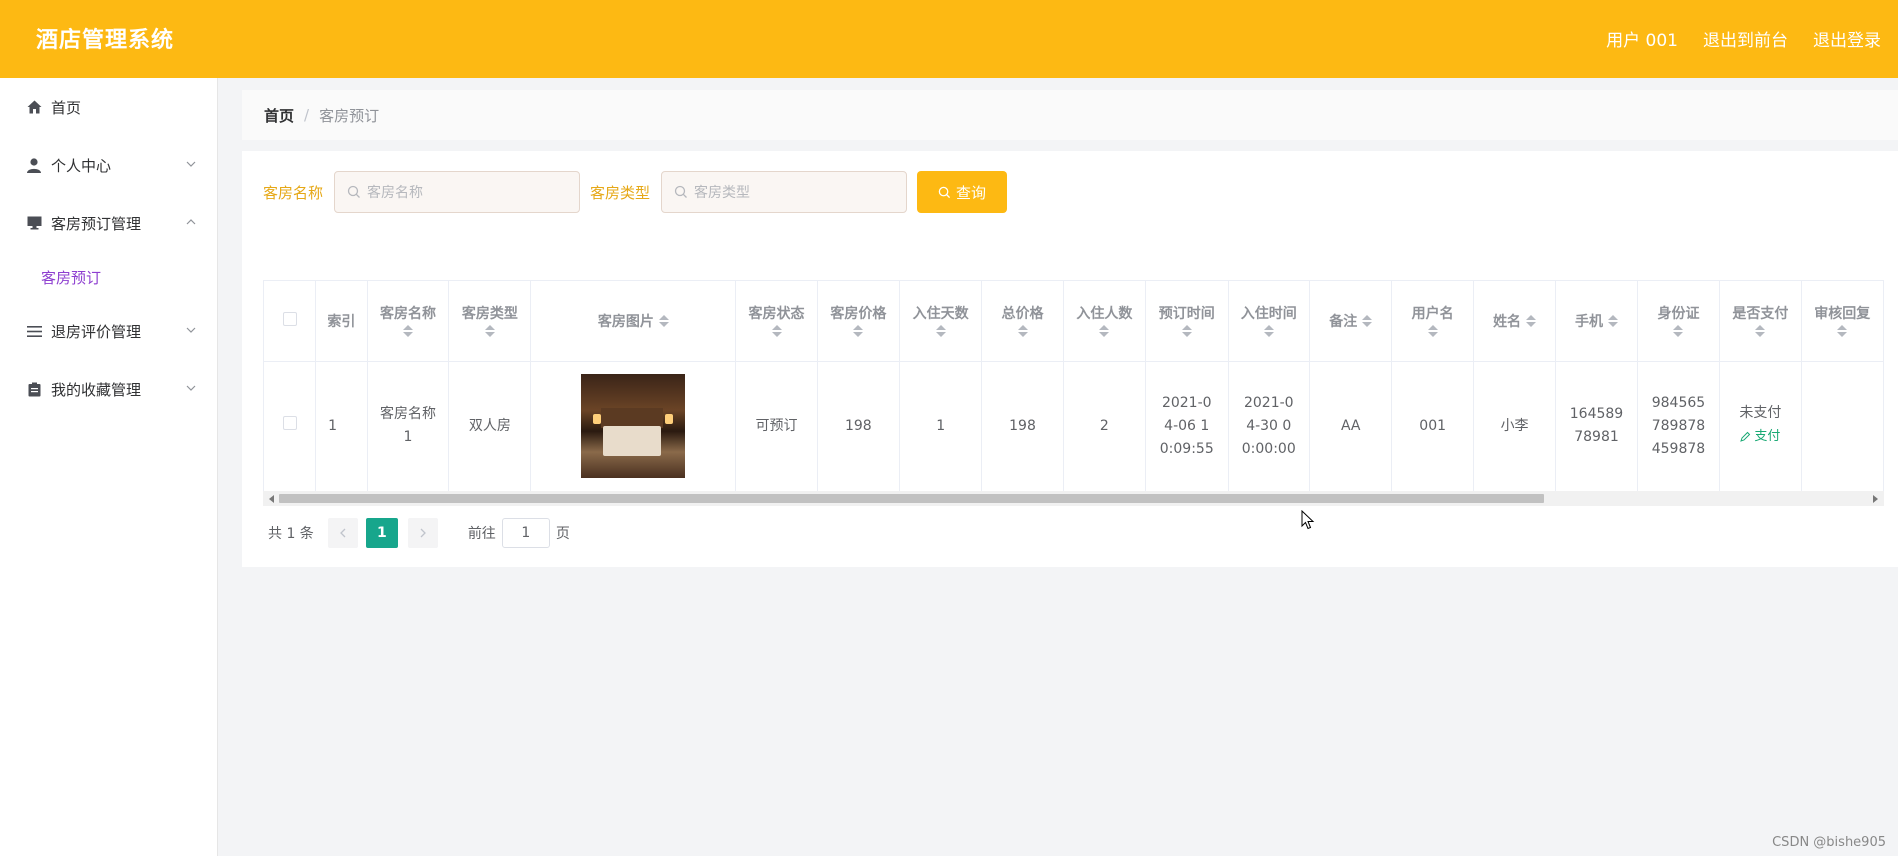 The height and width of the screenshot is (856, 1898). I want to click on cell-days: 1, so click(941, 426).